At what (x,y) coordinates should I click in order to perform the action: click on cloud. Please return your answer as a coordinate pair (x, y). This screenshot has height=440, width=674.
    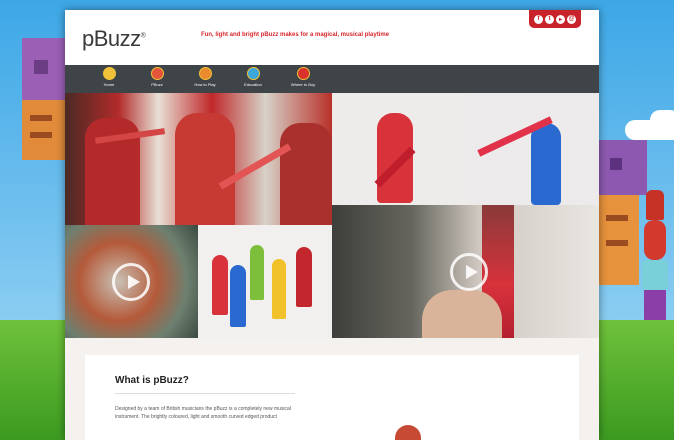
    Looking at the image, I should click on (662, 120).